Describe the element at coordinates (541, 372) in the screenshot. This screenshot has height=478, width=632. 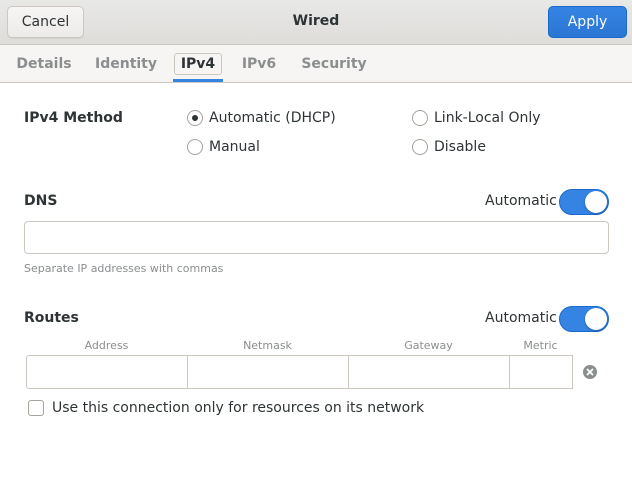
I see `route-metric-input` at that location.